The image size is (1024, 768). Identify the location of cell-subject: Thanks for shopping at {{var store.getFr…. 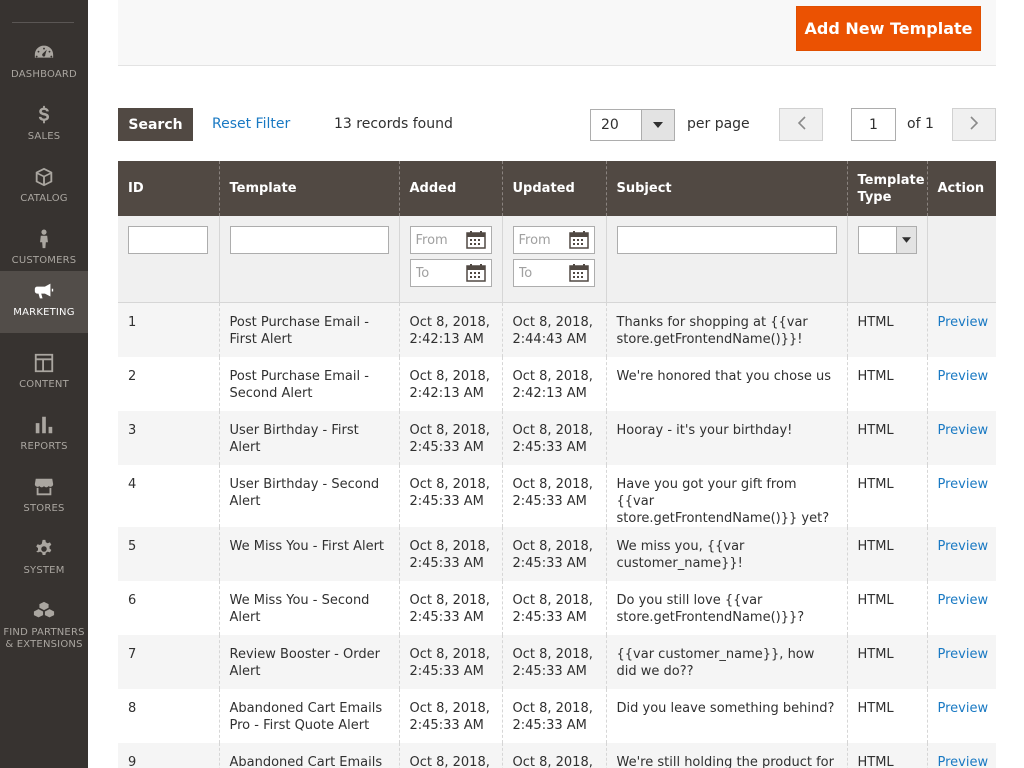
(726, 329).